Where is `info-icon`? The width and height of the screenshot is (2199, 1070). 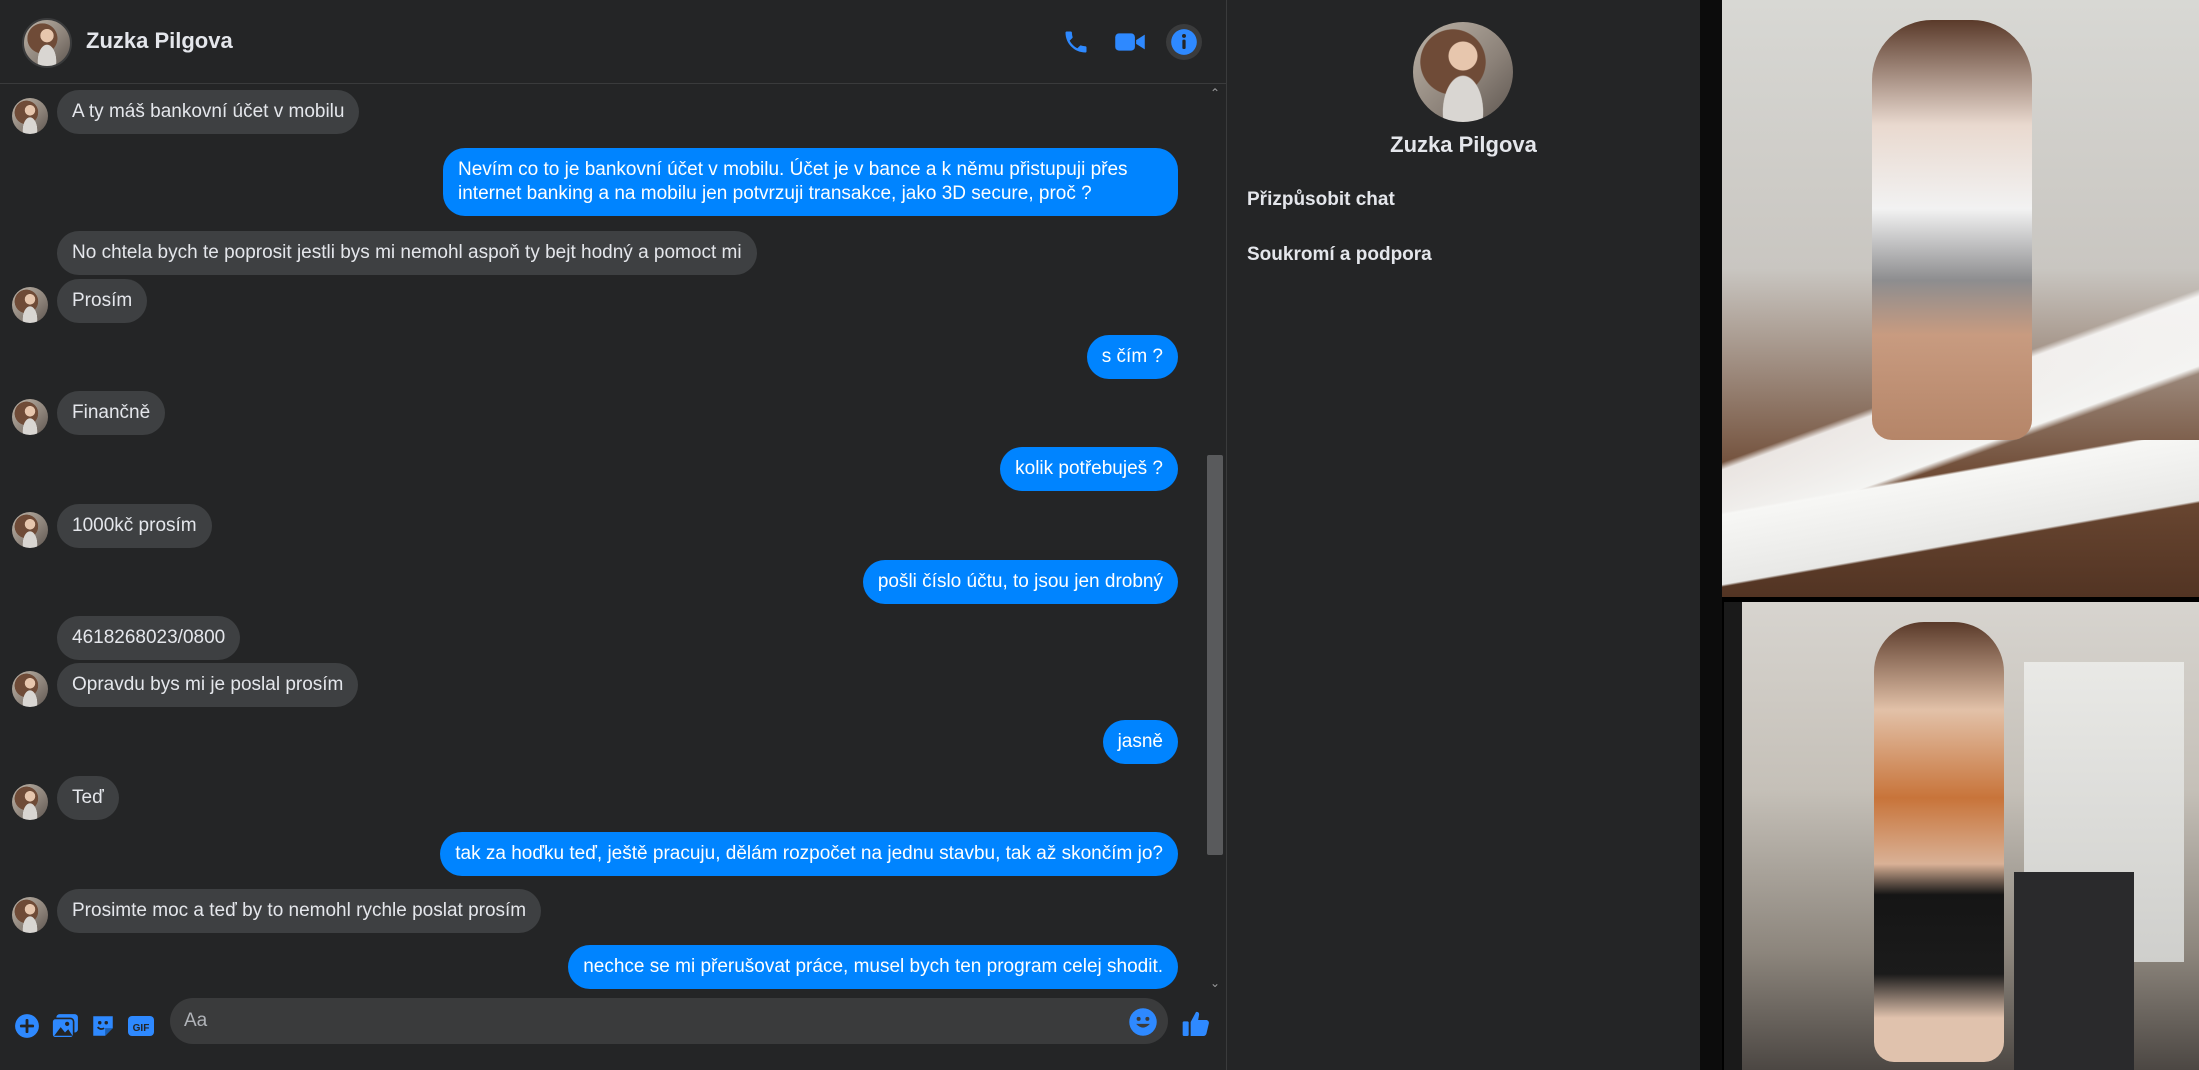
info-icon is located at coordinates (1184, 42).